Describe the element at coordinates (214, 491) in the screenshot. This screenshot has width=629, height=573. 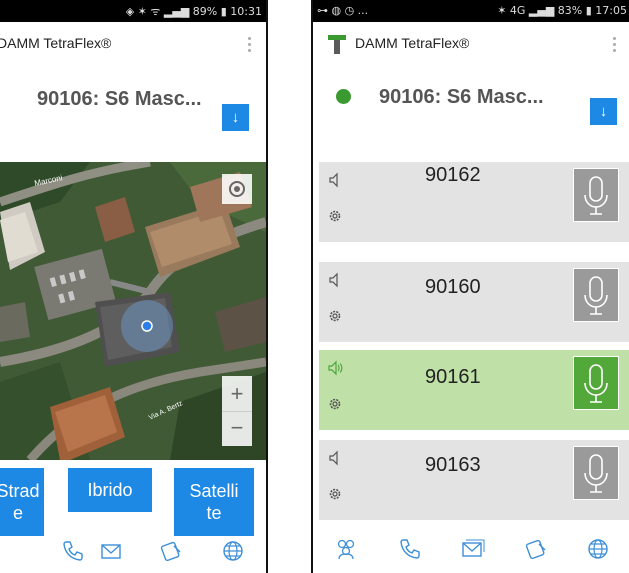
I see `map-type-satellite-line1: Satelli` at that location.